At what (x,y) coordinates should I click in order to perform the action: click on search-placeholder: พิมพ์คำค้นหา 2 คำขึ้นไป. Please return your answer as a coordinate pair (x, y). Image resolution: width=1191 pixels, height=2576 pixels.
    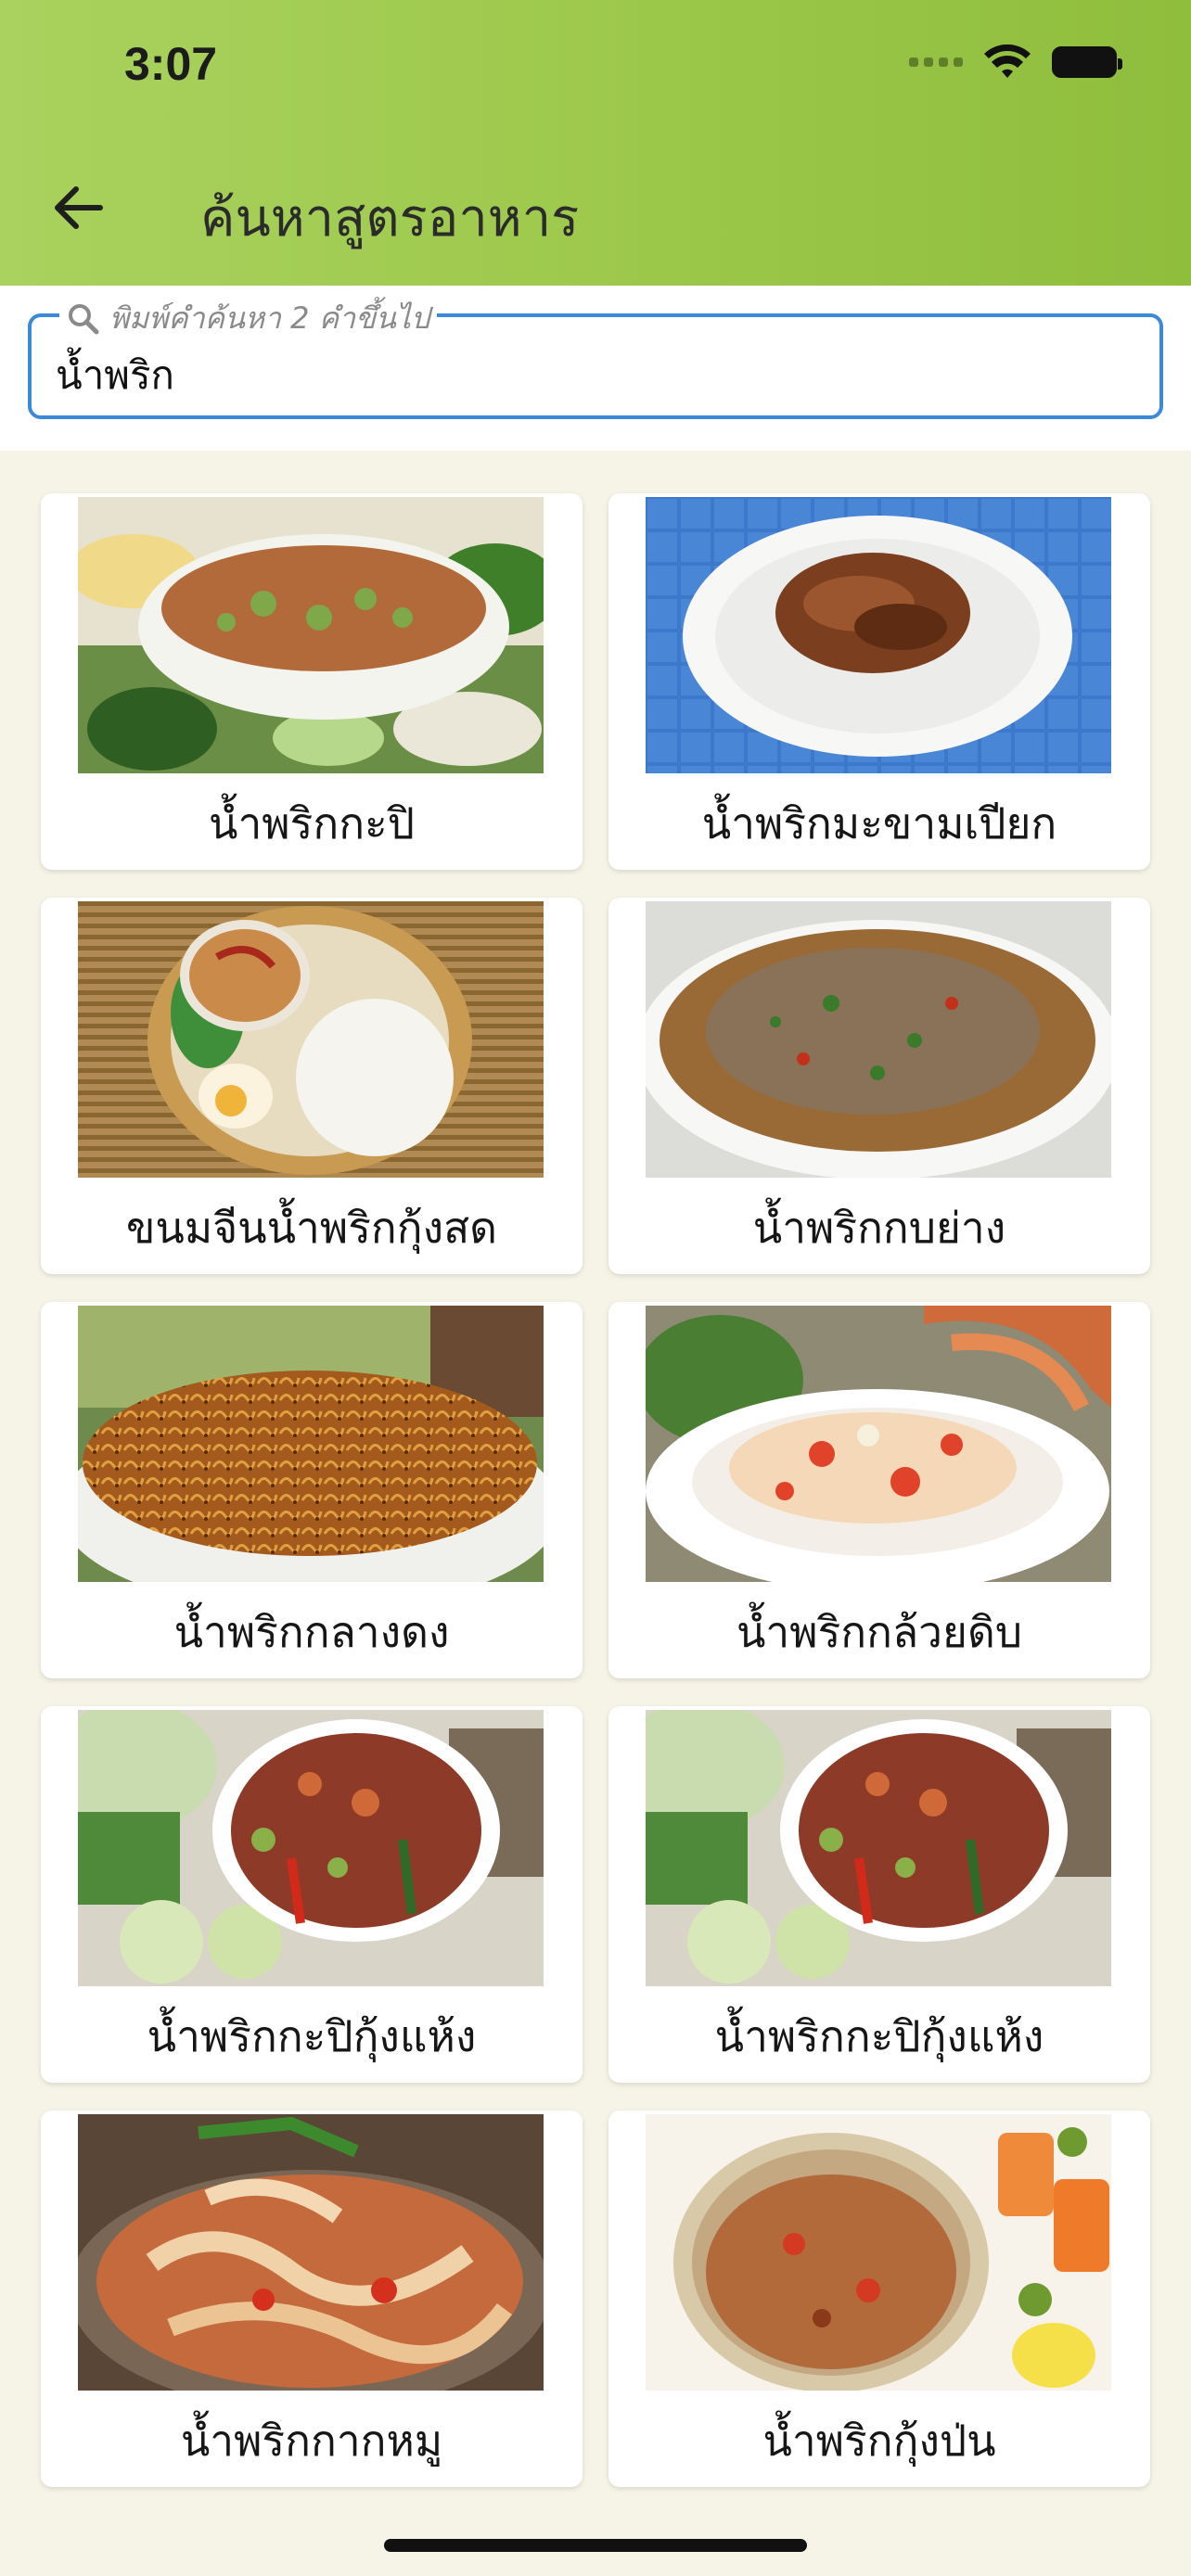
    Looking at the image, I should click on (270, 318).